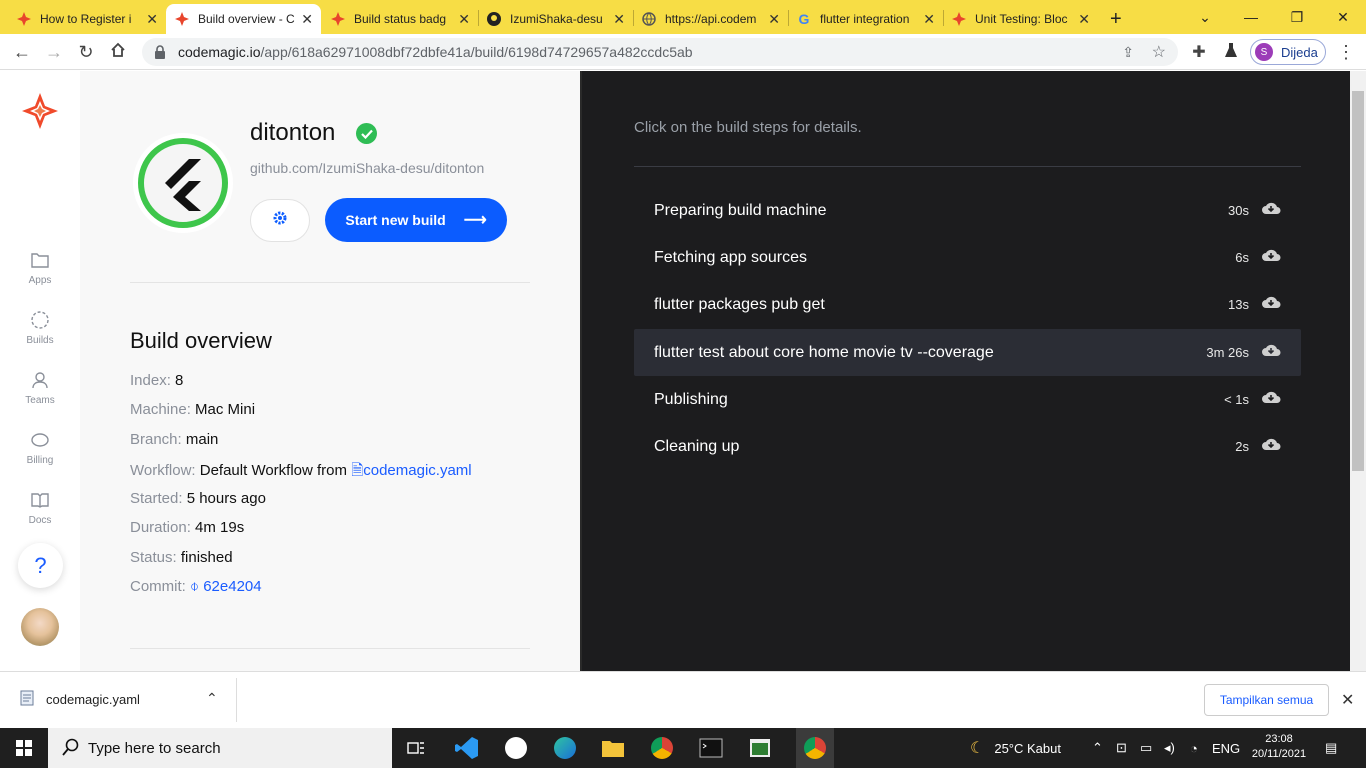 The image size is (1366, 768). Describe the element at coordinates (711, 748) in the screenshot. I see `terminal-icon` at that location.